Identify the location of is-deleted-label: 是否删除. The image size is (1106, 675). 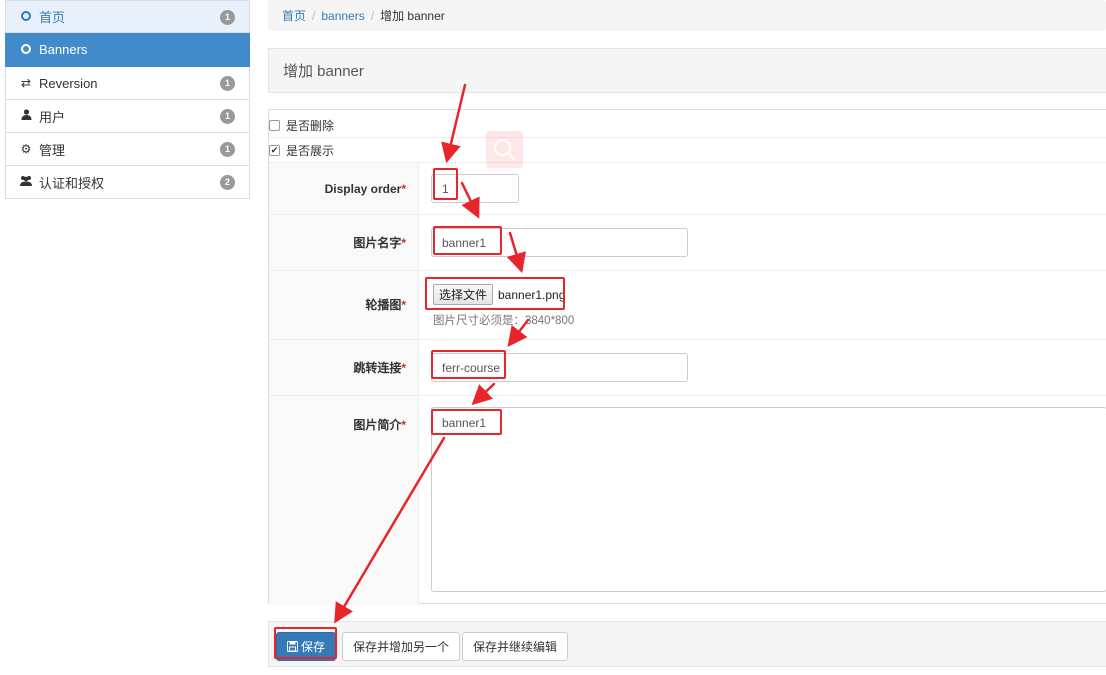
(310, 125).